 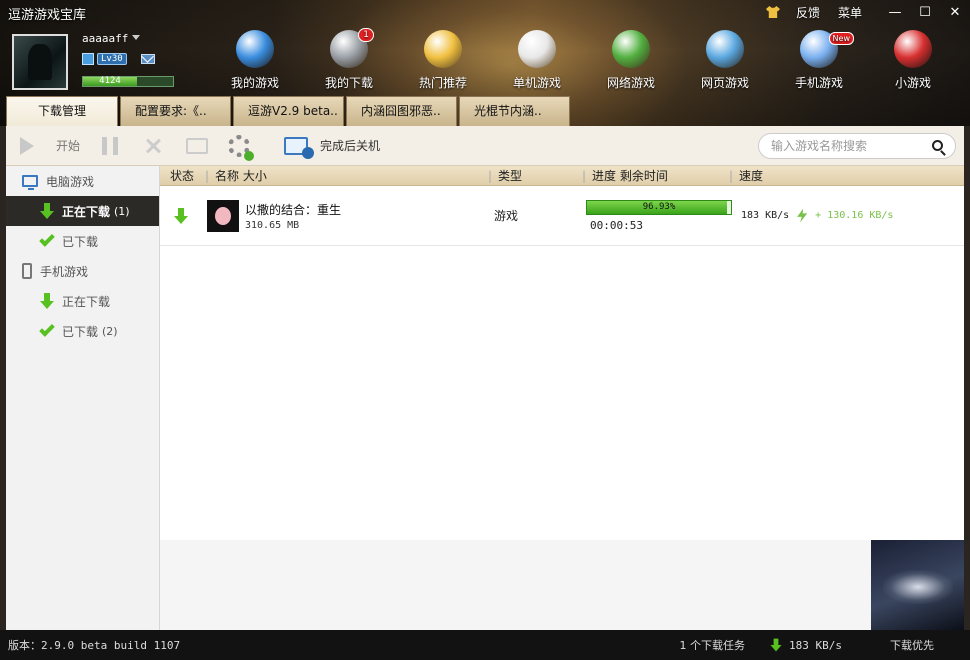 I want to click on phone-icon, so click(x=27, y=271).